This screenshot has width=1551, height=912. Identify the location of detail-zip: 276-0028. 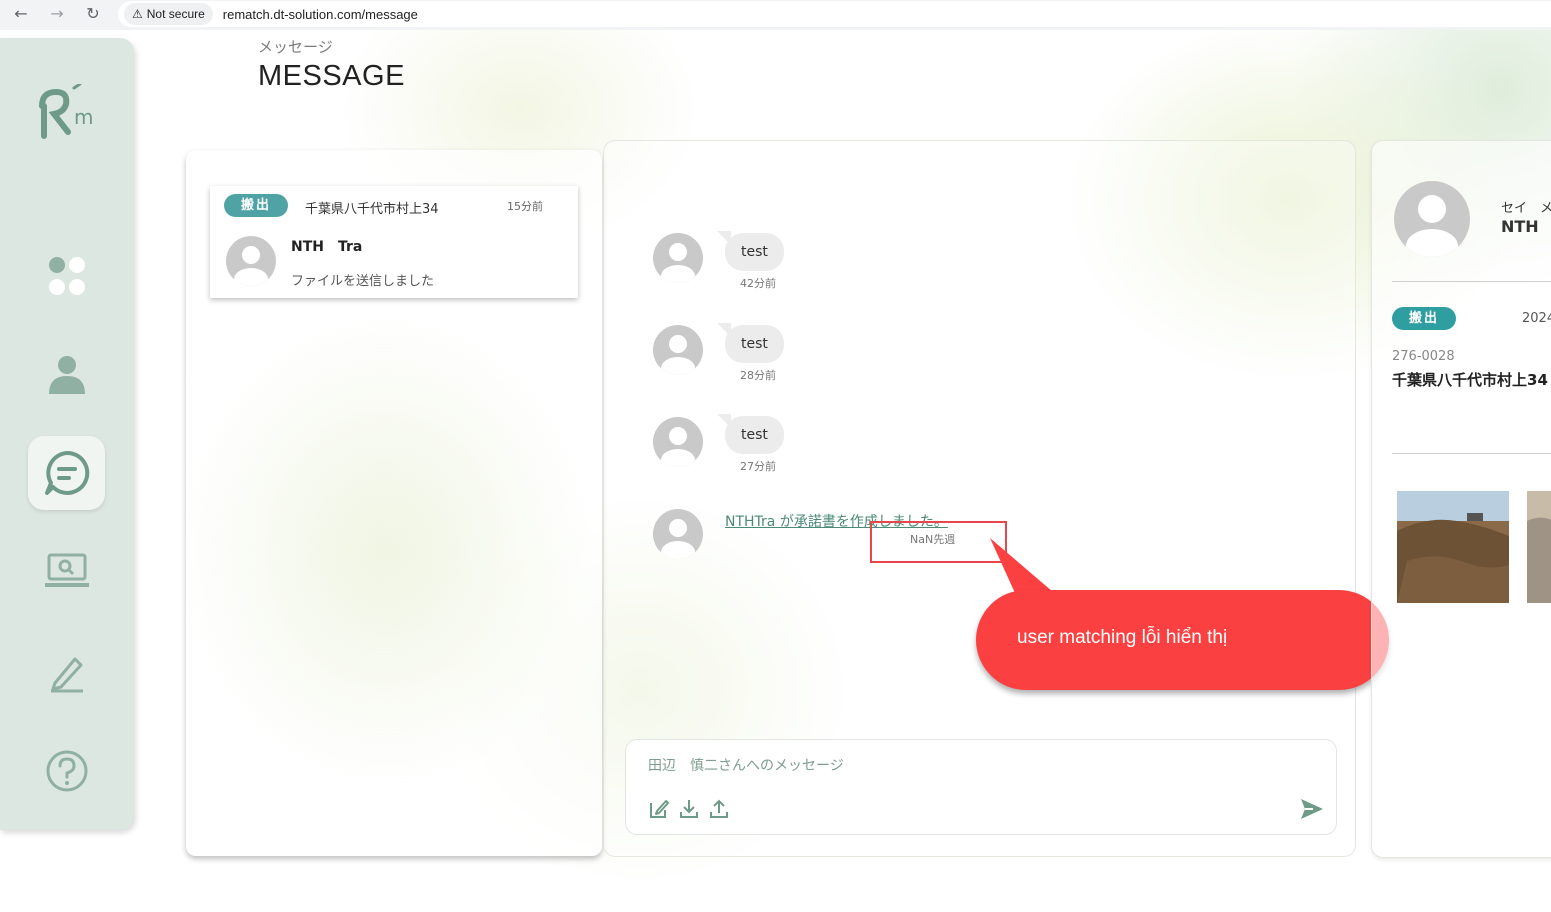
(1423, 356).